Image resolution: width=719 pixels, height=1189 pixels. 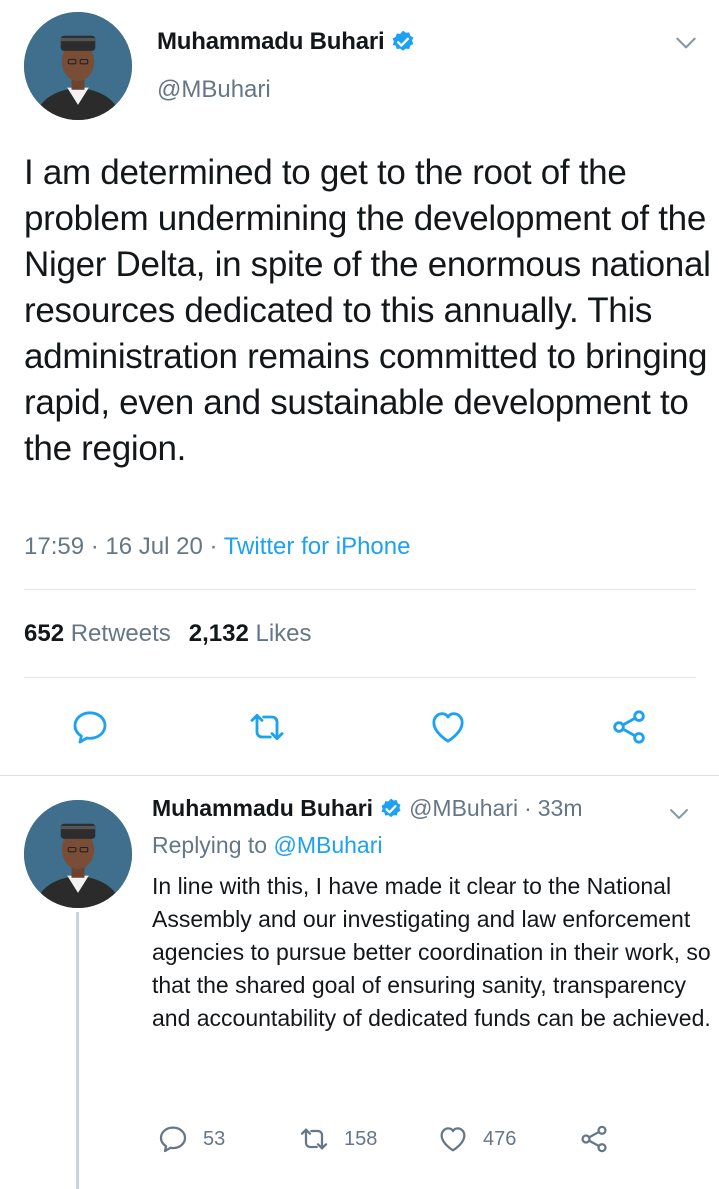 I want to click on thread-line, so click(x=77, y=1050).